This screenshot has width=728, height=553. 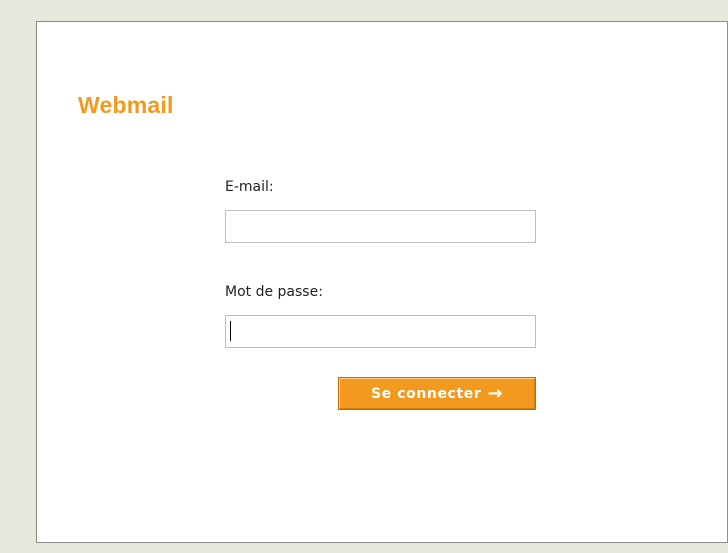 I want to click on password-field, so click(x=380, y=331).